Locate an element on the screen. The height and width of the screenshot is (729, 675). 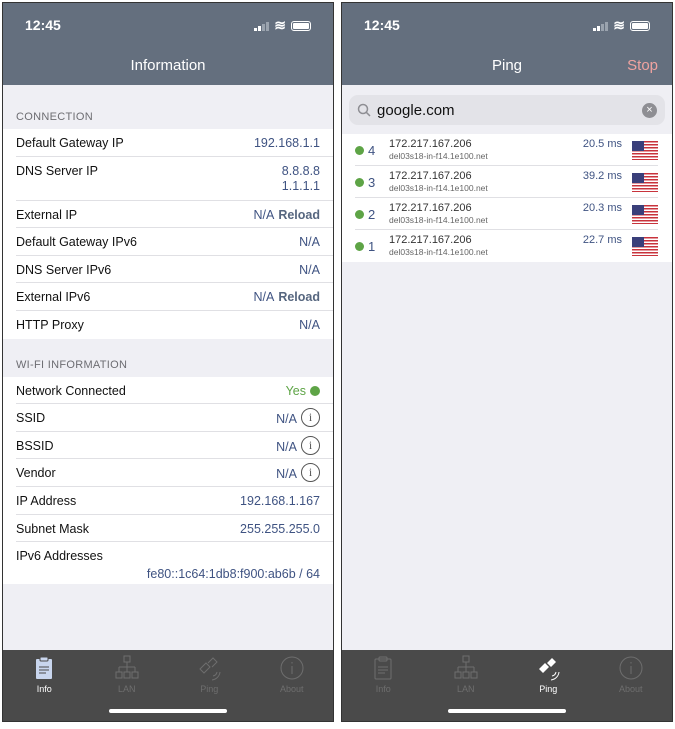
page-title: Ping is located at coordinates (507, 65).